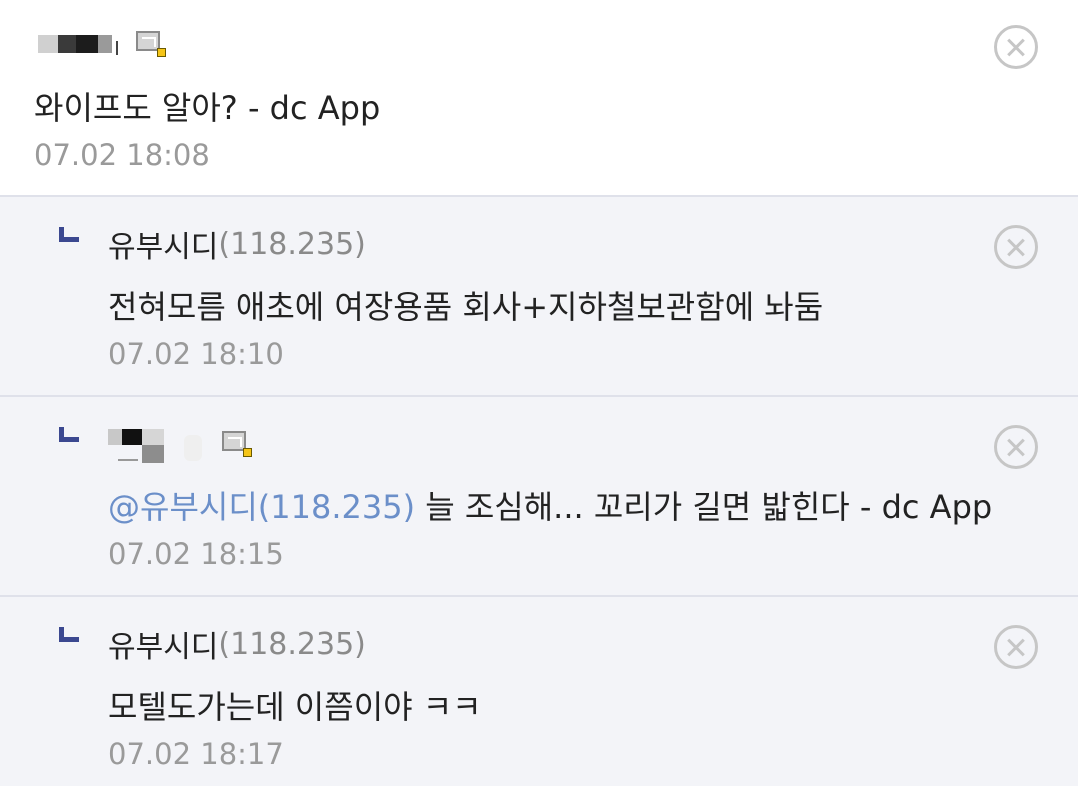 Image resolution: width=1078 pixels, height=786 pixels. I want to click on comment-date: 07.02 18:15, so click(196, 554).